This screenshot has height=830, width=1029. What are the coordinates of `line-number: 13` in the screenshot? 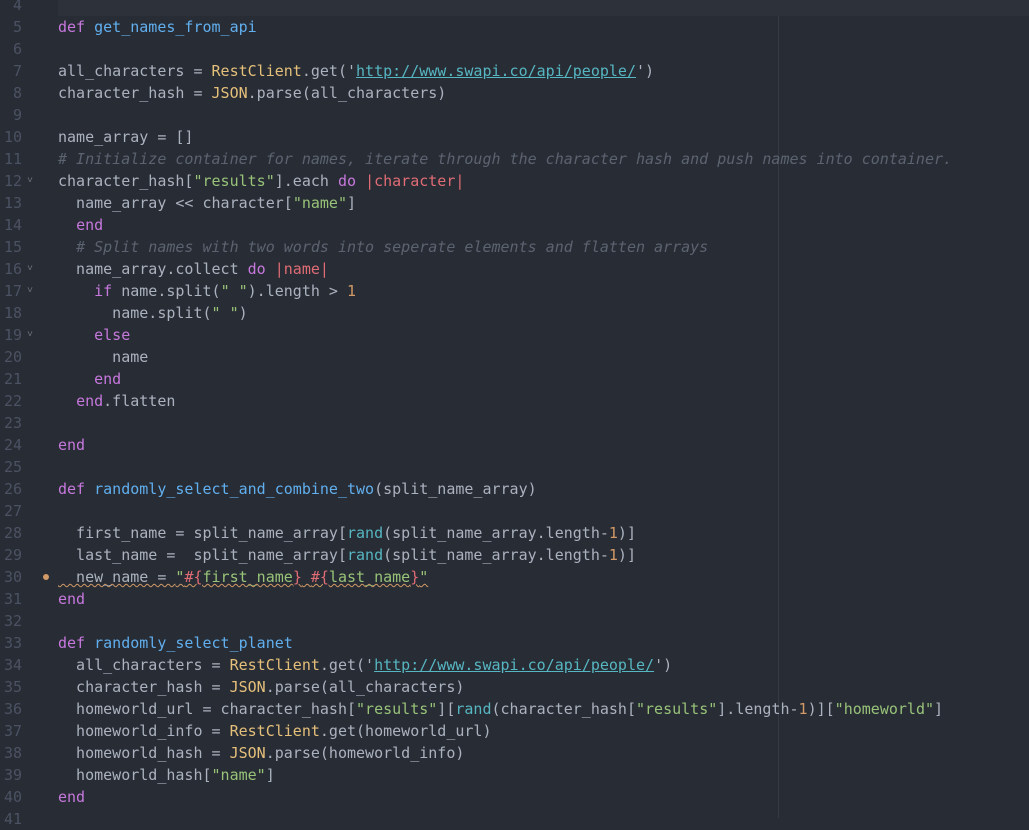 It's located at (12, 203).